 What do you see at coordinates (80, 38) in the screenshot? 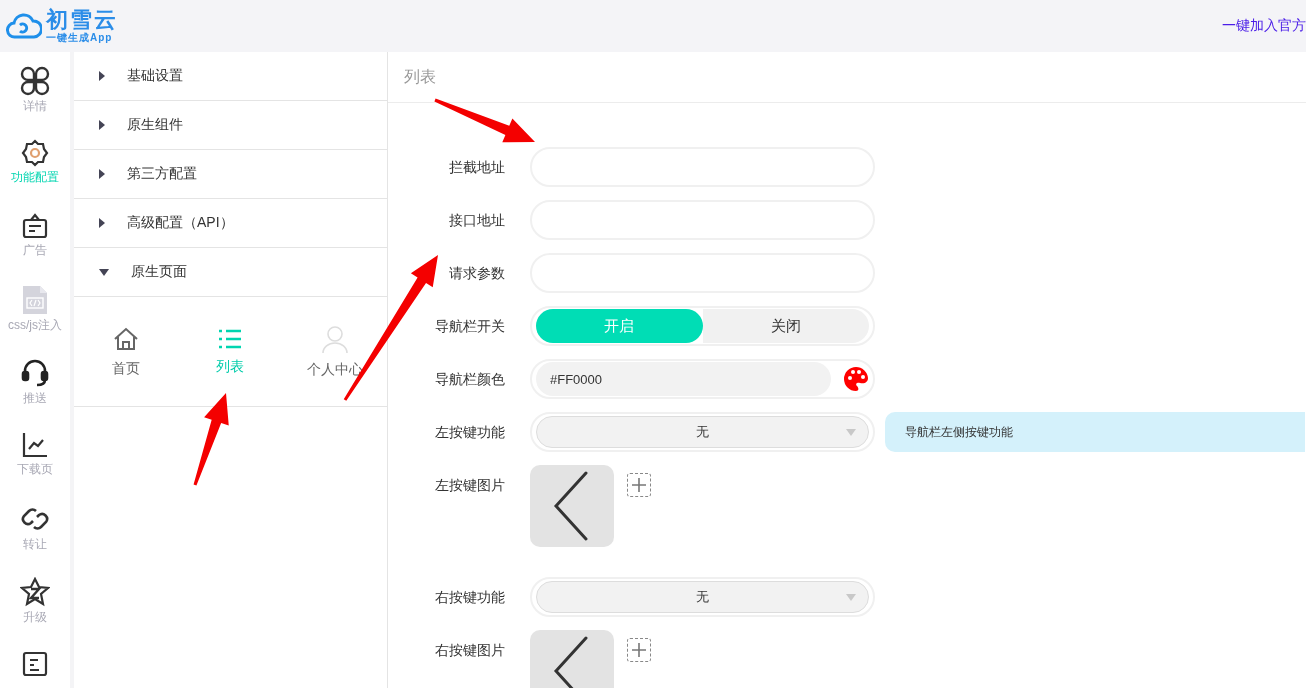
I see `logo-subtitle: 一键生成App` at bounding box center [80, 38].